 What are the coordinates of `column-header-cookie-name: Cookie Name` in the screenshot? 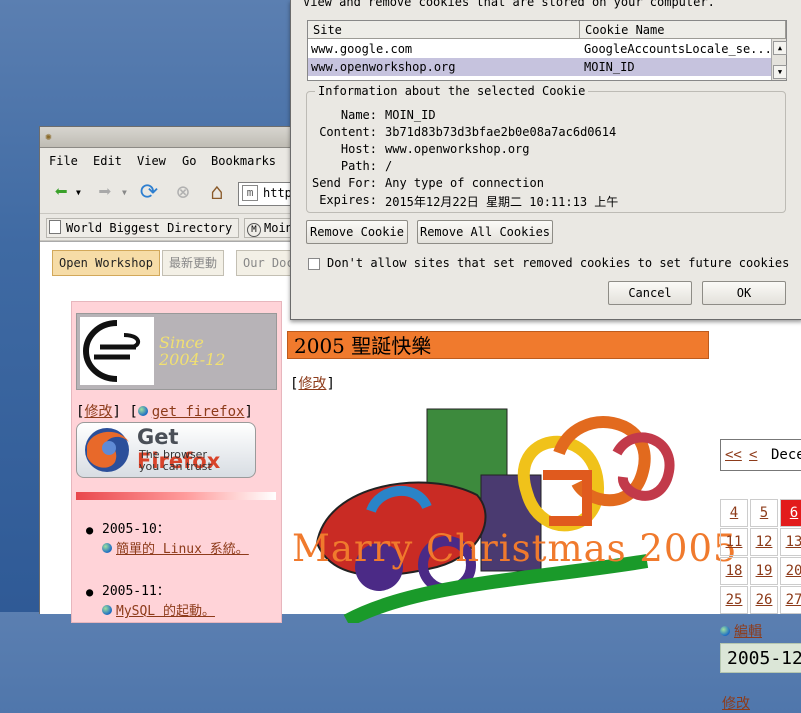 It's located at (683, 30).